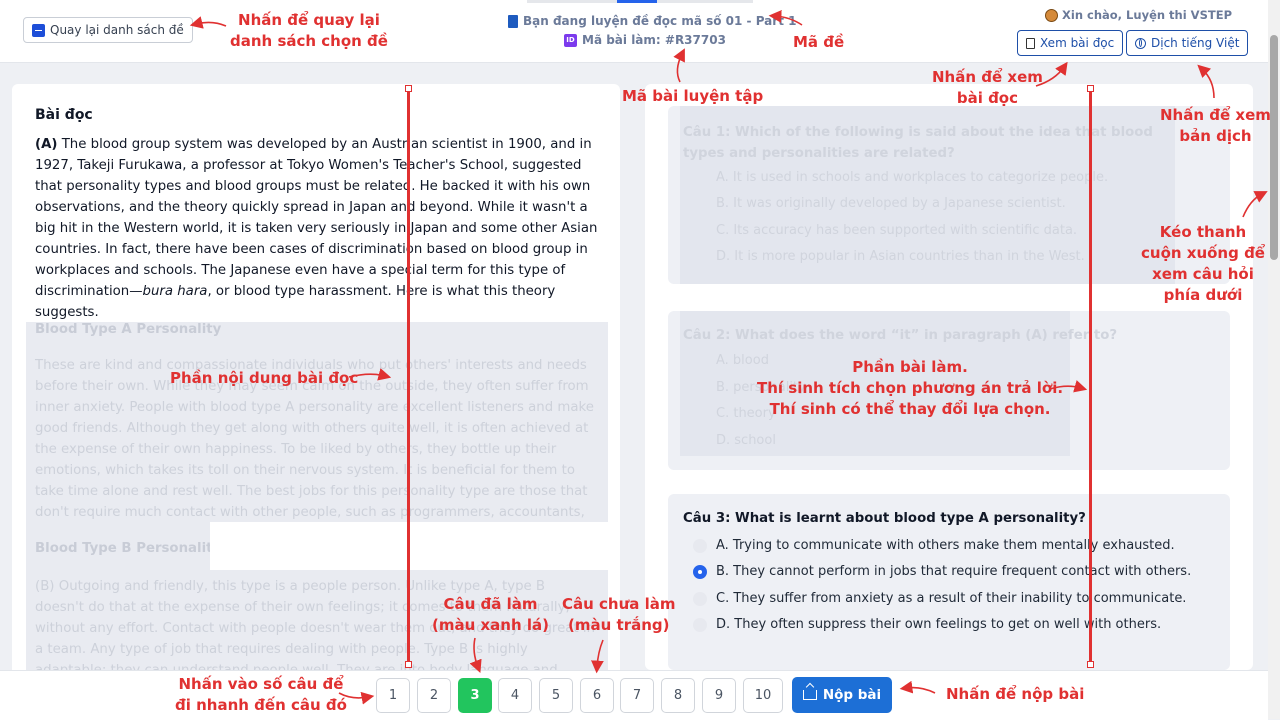 This screenshot has height=720, width=1280. I want to click on view-reading-button: Xem bài đọc, so click(1070, 43).